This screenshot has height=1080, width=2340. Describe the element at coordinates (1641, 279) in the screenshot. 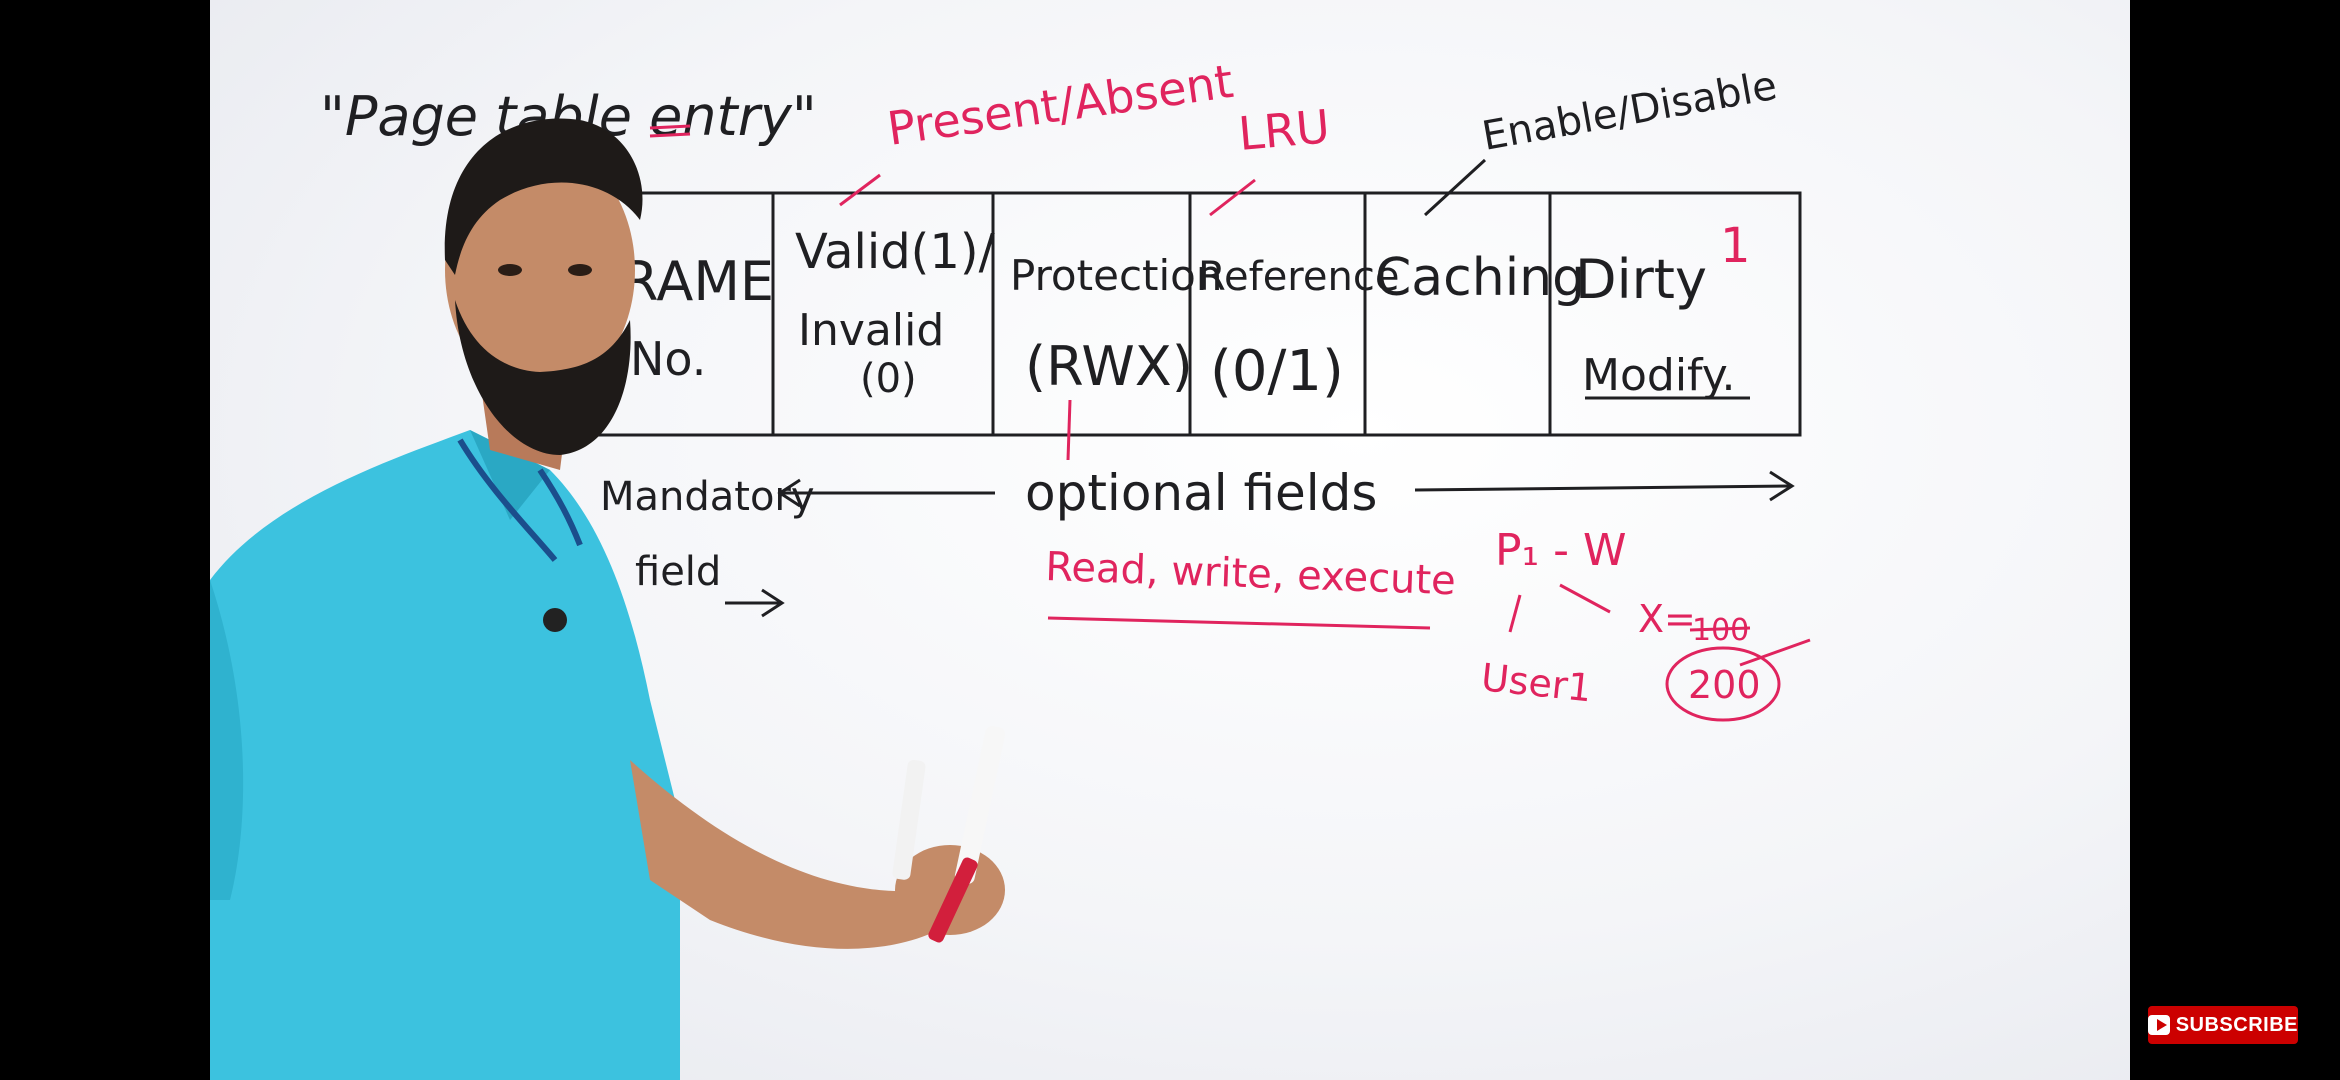

I see `col-dirty-line1: Dirty` at that location.